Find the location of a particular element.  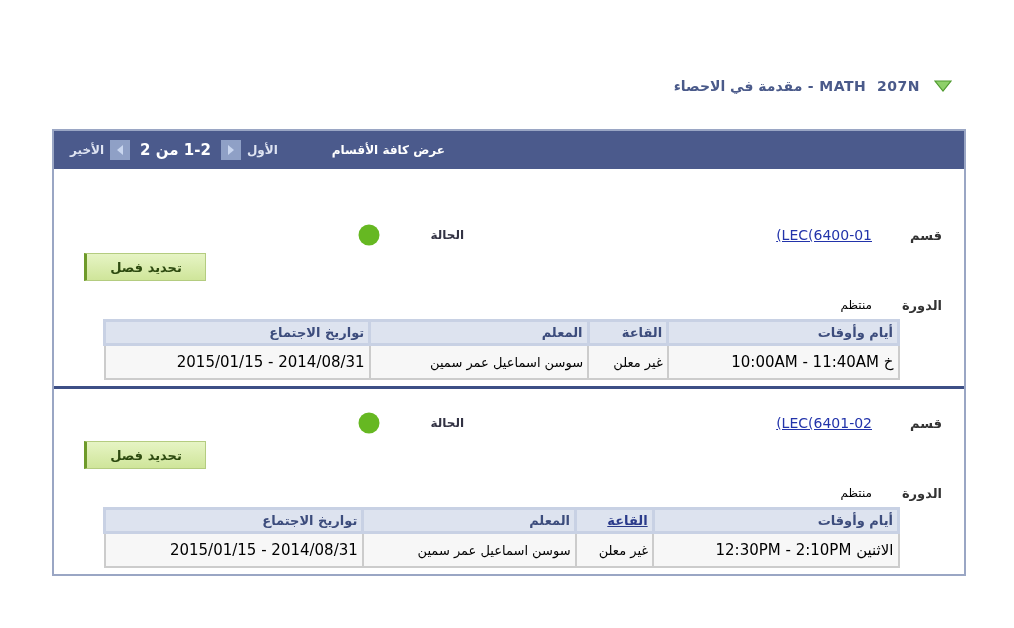

expand-triangle-icon is located at coordinates (943, 86).